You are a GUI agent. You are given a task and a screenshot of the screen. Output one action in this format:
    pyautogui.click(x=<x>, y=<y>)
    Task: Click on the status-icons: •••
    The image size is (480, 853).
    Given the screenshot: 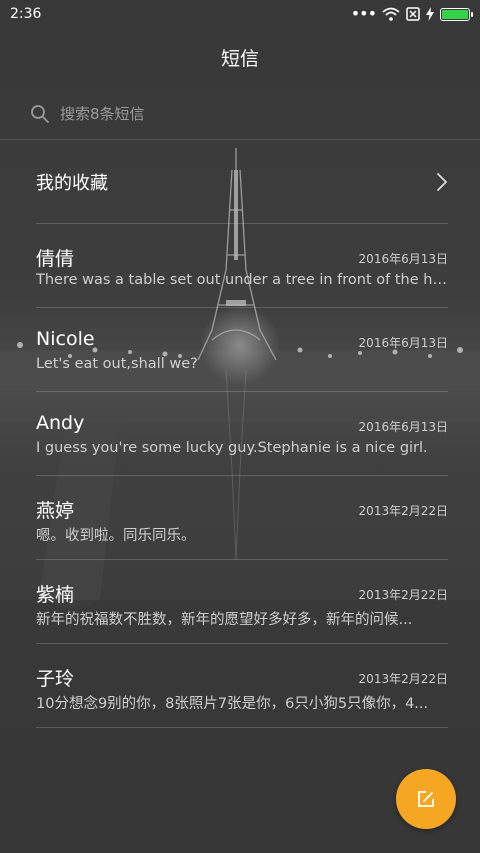 What is the action you would take?
    pyautogui.click(x=411, y=13)
    